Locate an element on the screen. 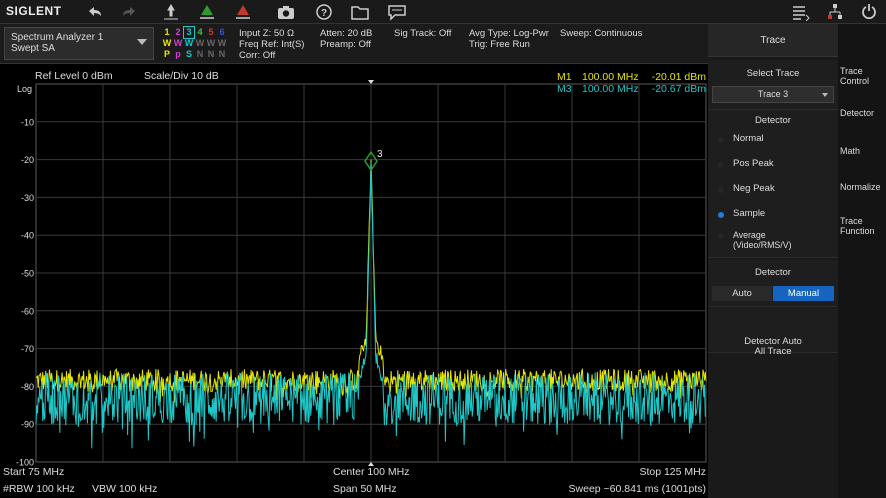 This screenshot has width=886, height=498. trace-indicator-4: 4WN is located at coordinates (200, 43).